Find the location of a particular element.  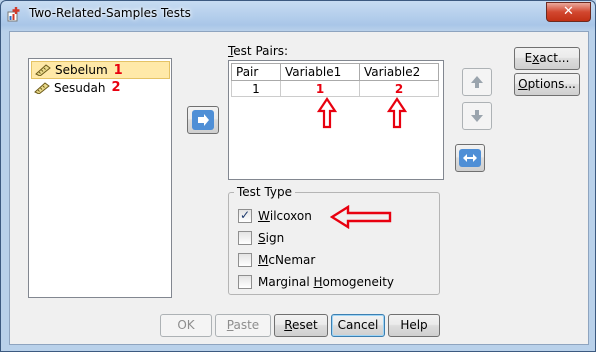

marginal-label-rest: omogeneity is located at coordinates (358, 282).